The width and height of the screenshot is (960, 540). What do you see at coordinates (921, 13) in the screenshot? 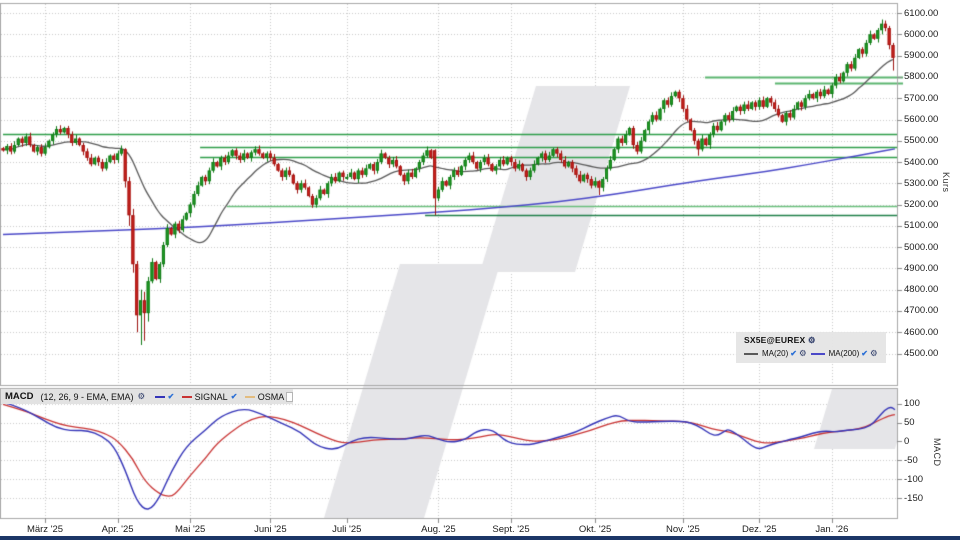
I see `price-tick-label: 6100.00` at bounding box center [921, 13].